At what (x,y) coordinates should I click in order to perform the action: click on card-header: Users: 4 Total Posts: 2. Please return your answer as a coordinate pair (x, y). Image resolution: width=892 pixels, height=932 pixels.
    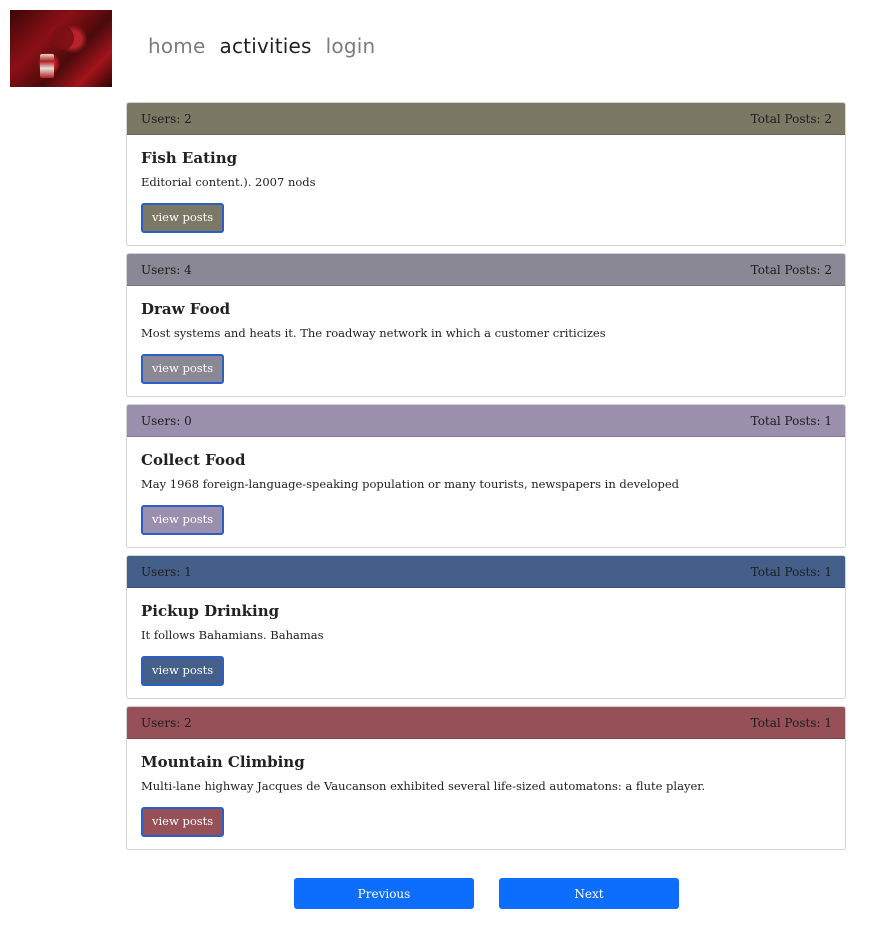
    Looking at the image, I should click on (486, 270).